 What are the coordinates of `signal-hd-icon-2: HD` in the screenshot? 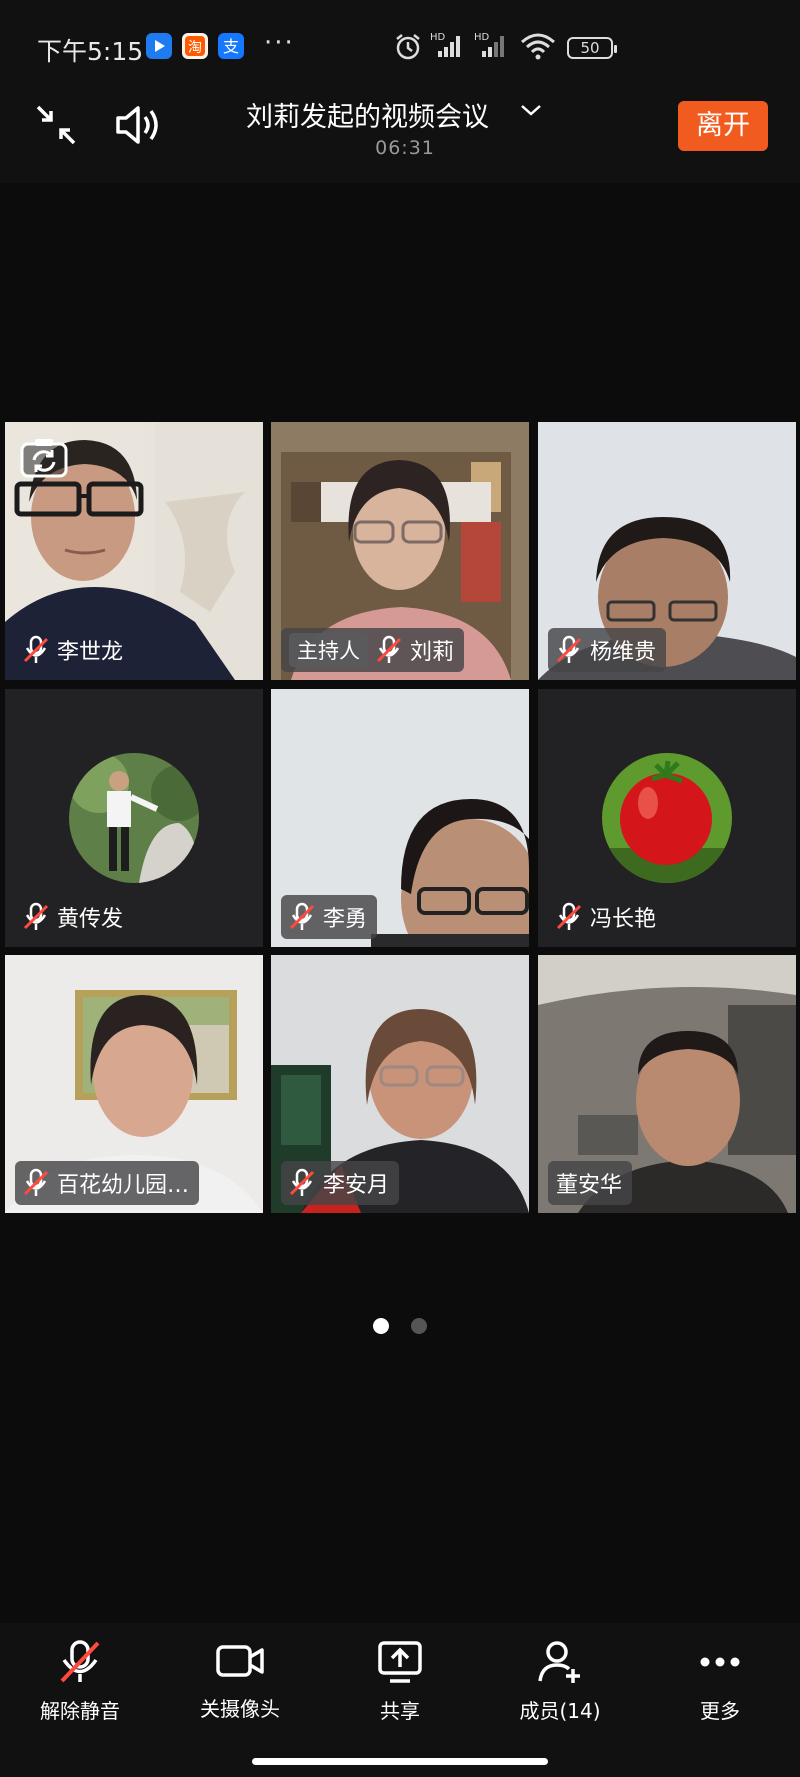 It's located at (492, 47).